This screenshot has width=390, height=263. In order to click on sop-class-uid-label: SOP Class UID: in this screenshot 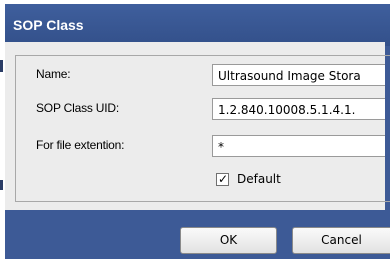, I will do `click(77, 108)`.